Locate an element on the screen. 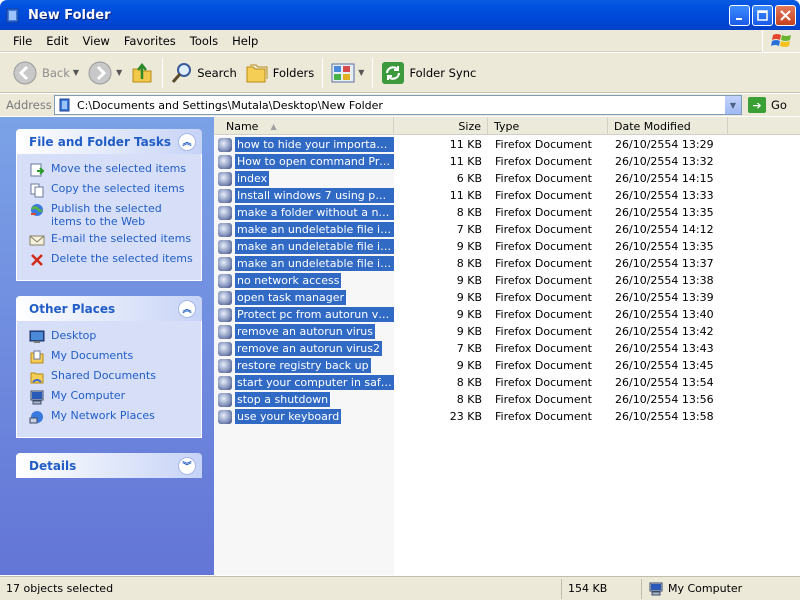 The image size is (800, 600). place-label: Shared Documents is located at coordinates (103, 375).